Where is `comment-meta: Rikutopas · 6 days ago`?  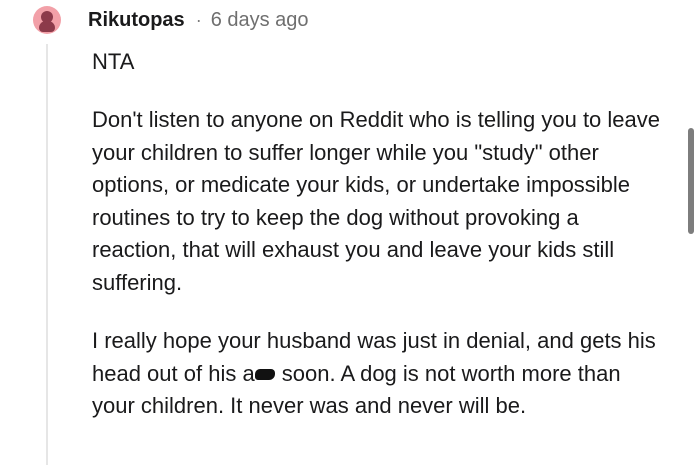
comment-meta: Rikutopas · 6 days ago is located at coordinates (198, 20).